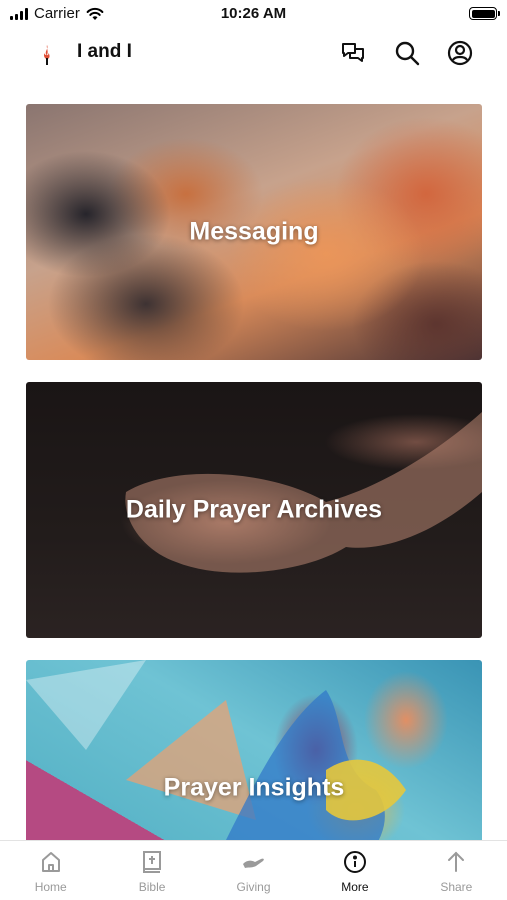 The image size is (507, 900). What do you see at coordinates (484, 13) in the screenshot?
I see `battery-icon` at bounding box center [484, 13].